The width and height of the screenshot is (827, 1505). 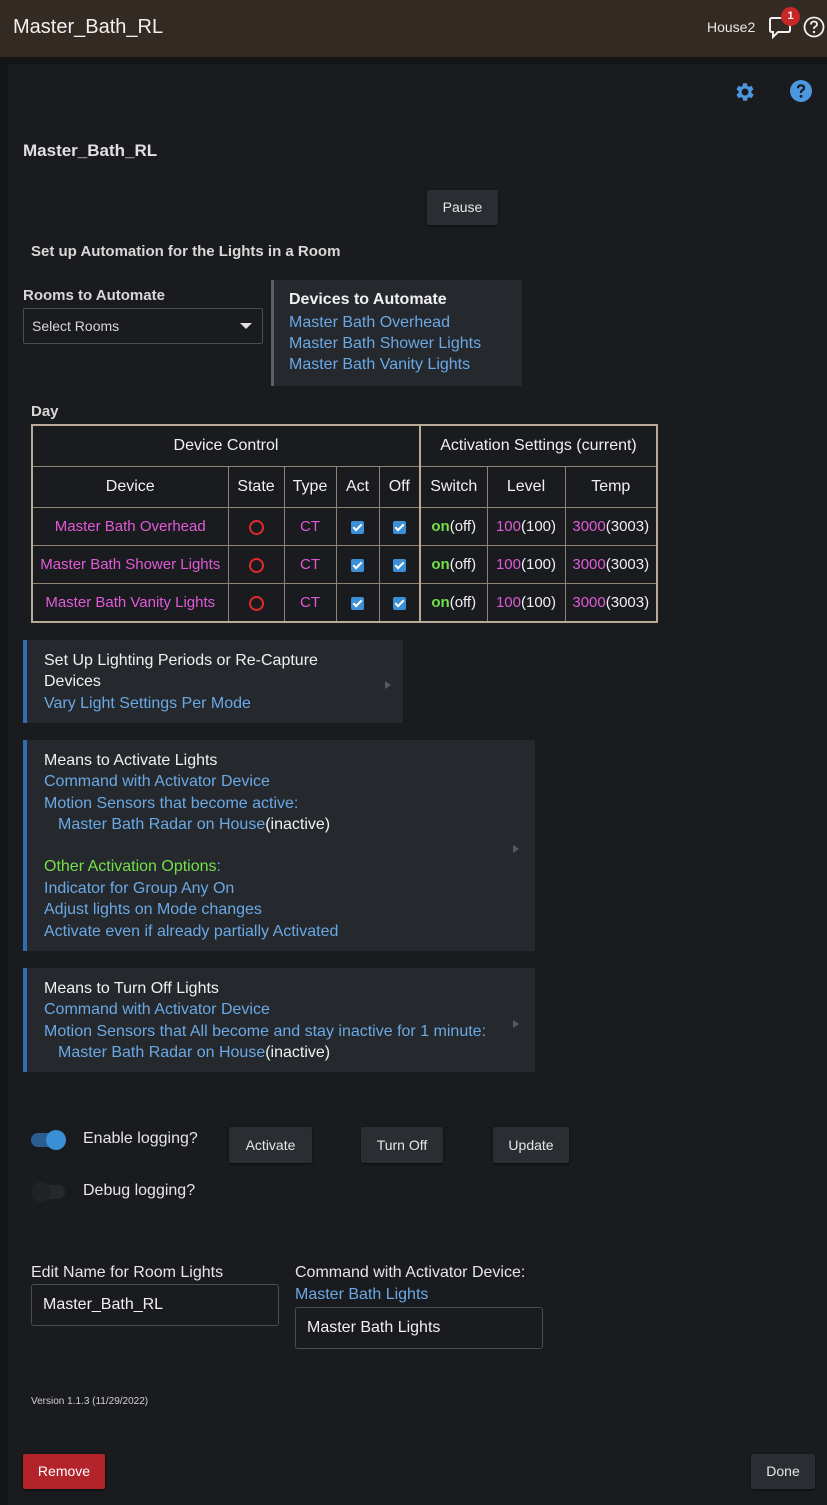 I want to click on section-title-cont: Devices, so click(x=72, y=681).